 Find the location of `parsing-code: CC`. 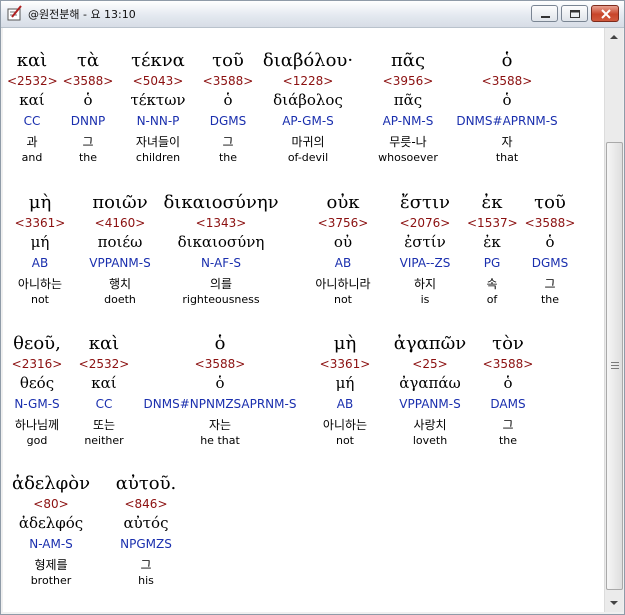

parsing-code: CC is located at coordinates (32, 121).